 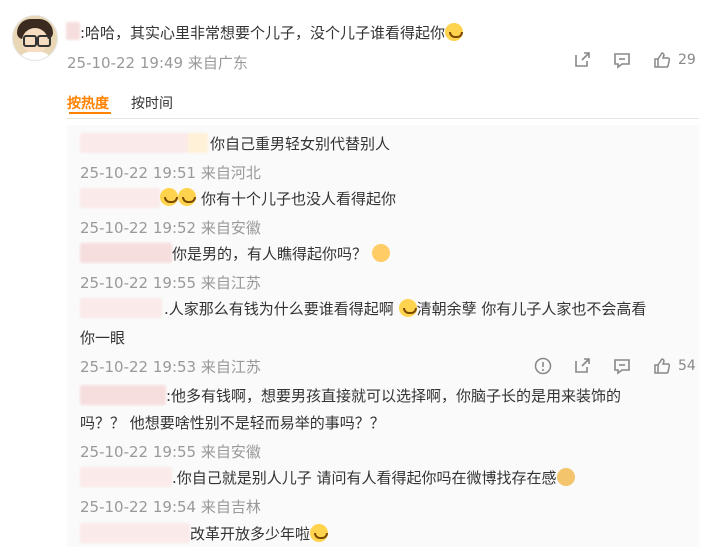 What do you see at coordinates (272, 32) in the screenshot?
I see `main-comment-text: :哈哈，其实心里非常想要个儿子，没个儿子谁看得起你` at bounding box center [272, 32].